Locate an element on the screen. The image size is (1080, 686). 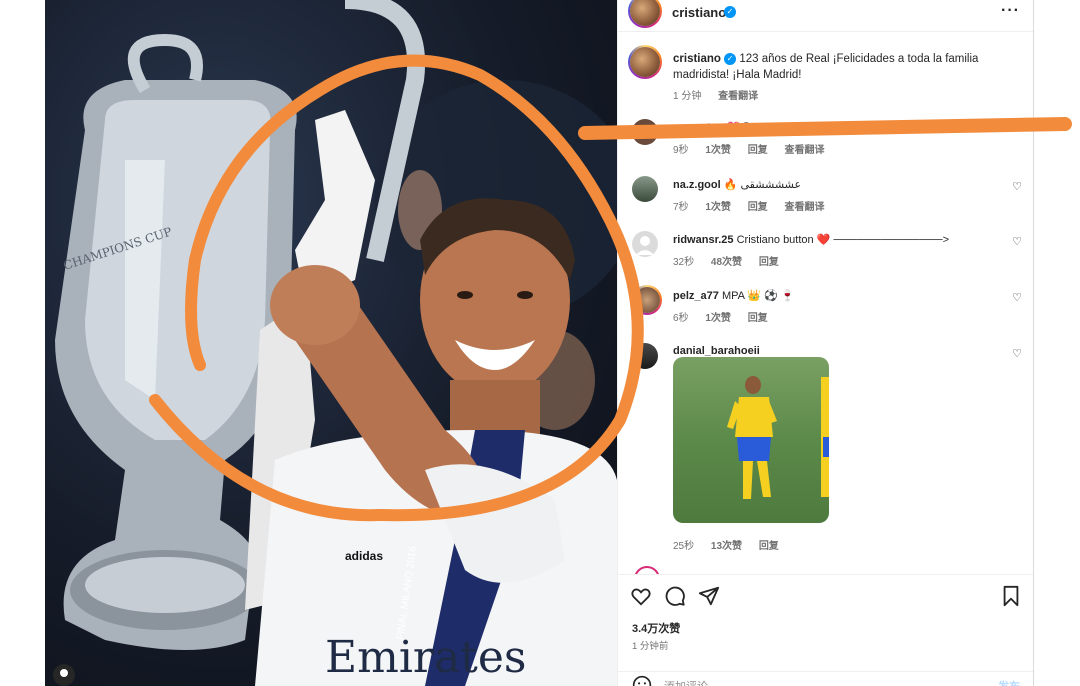
comment-time: 32秒 is located at coordinates (684, 262).